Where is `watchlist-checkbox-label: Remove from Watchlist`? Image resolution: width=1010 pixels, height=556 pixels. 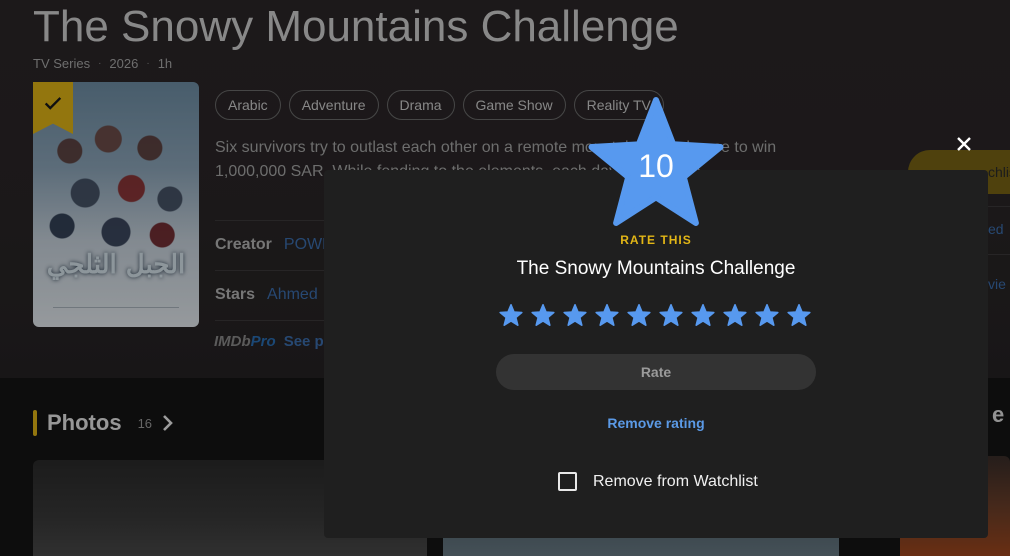
watchlist-checkbox-label: Remove from Watchlist is located at coordinates (675, 481).